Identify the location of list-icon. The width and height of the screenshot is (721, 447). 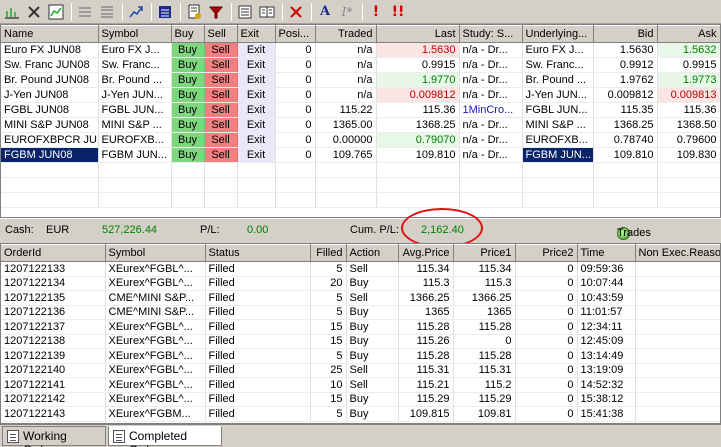
(245, 12).